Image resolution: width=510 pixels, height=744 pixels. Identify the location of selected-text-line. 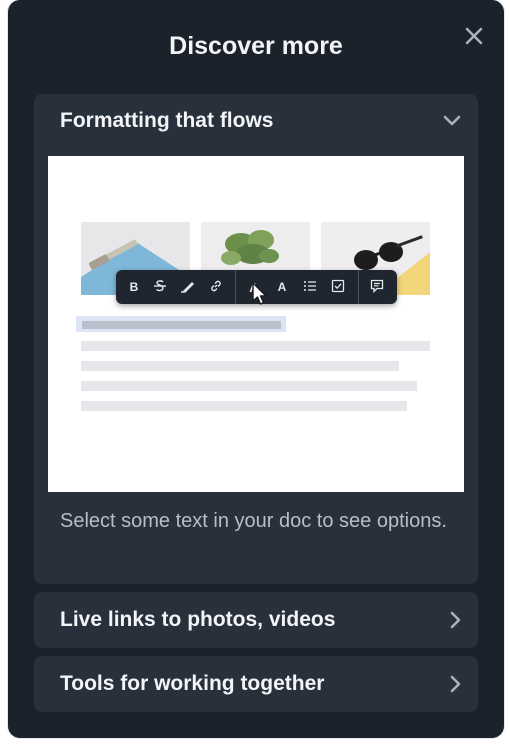
(181, 325).